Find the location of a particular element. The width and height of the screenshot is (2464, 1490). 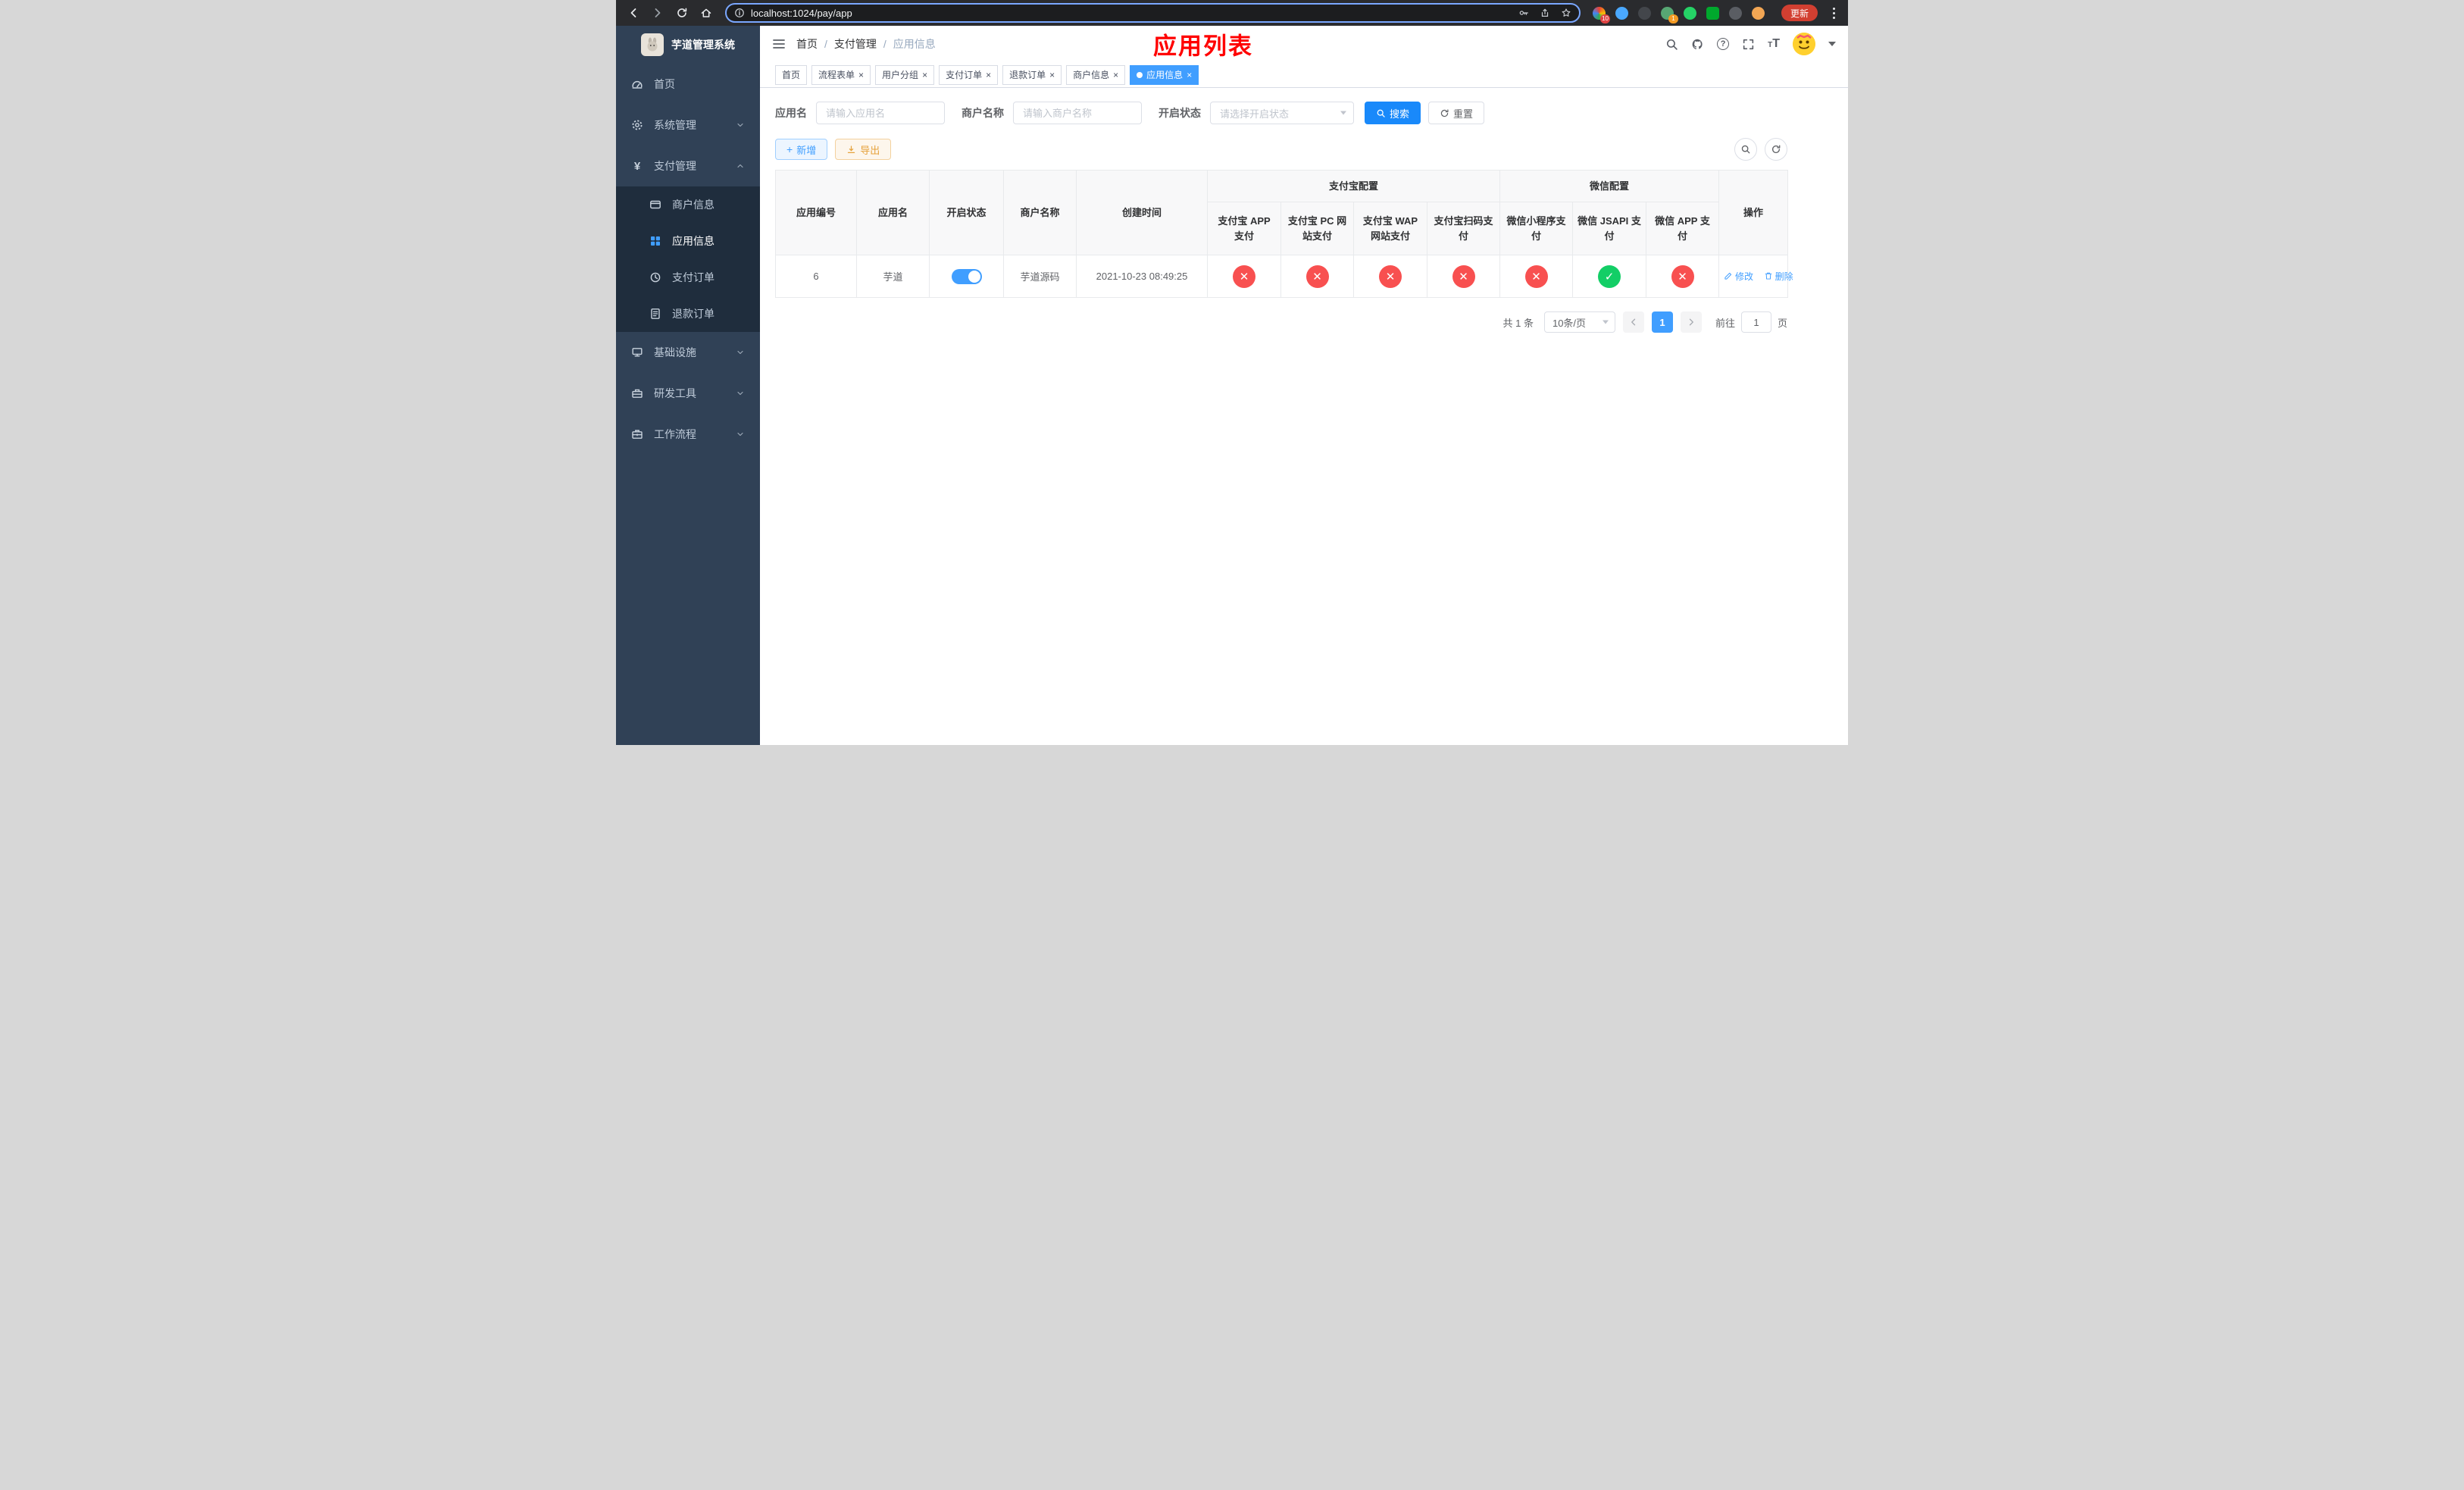

sidebar-item-pay-orders: 支付订单 is located at coordinates (688, 278).